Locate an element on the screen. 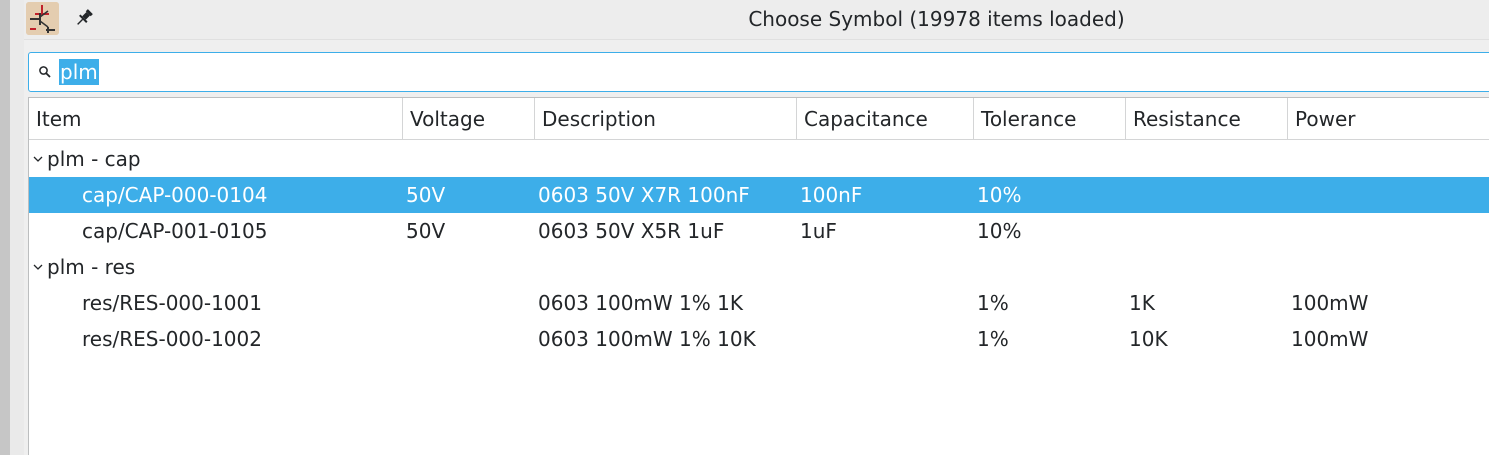 This screenshot has width=1489, height=455. search-query: plm is located at coordinates (79, 72).